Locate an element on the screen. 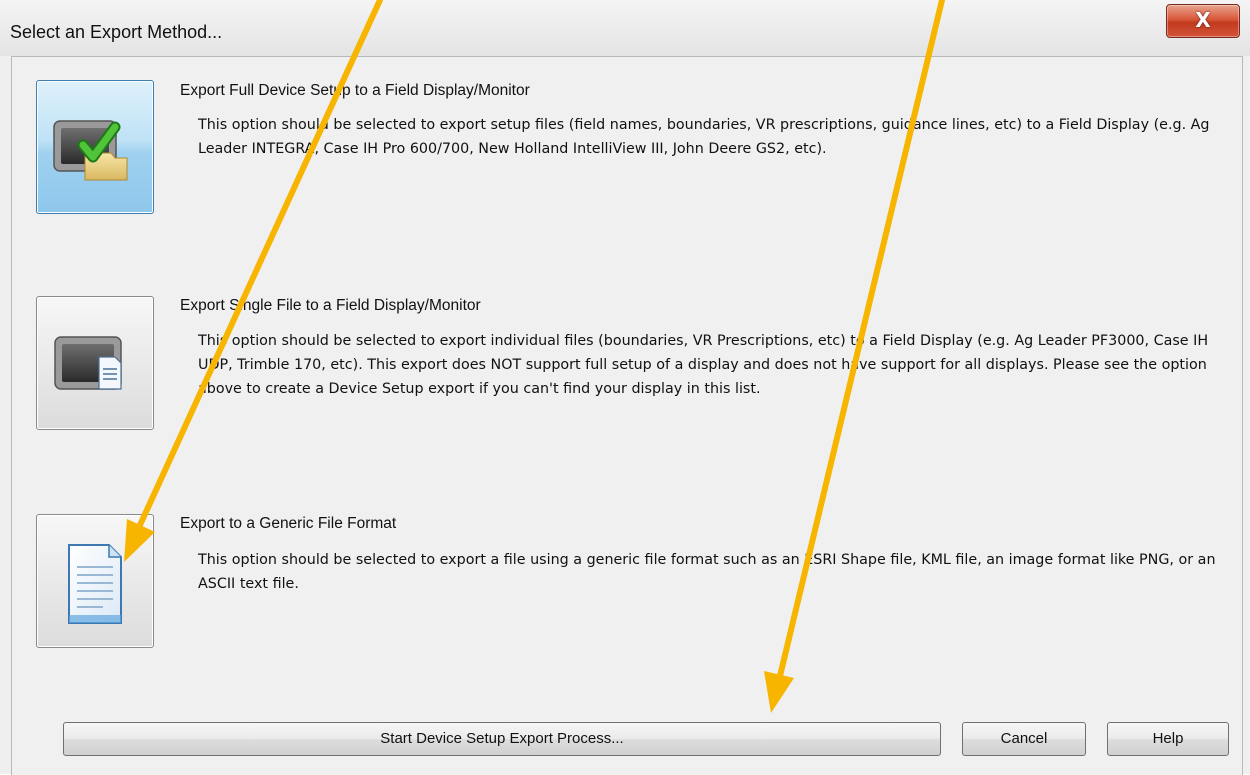  option-single-file-button is located at coordinates (95, 363).